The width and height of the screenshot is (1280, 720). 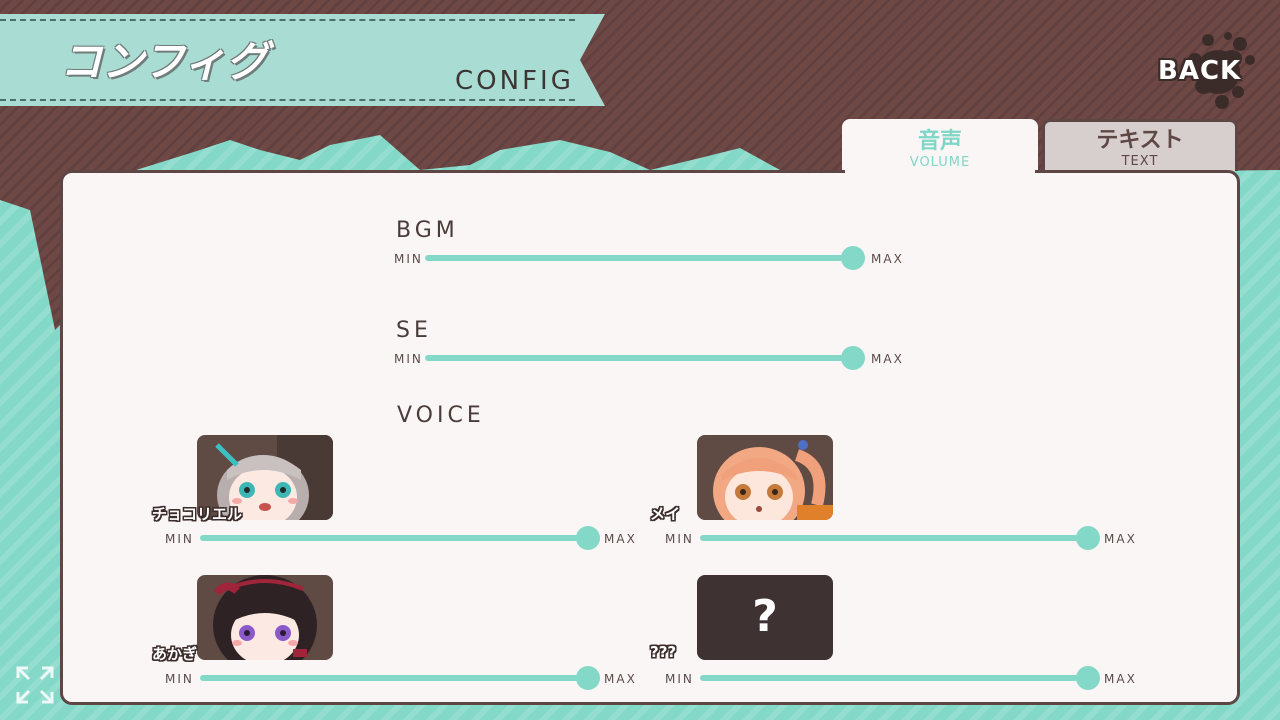 I want to click on tab-text-label-jp: テキスト, so click(x=1140, y=140).